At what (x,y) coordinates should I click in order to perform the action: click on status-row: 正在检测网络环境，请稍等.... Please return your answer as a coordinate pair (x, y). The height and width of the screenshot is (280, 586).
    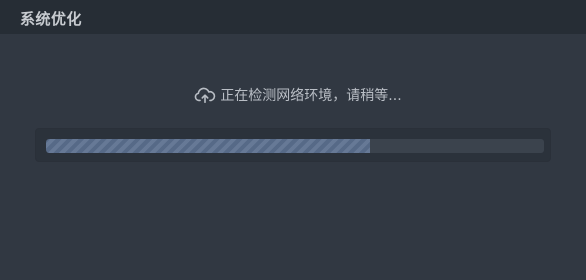
    Looking at the image, I should click on (293, 95).